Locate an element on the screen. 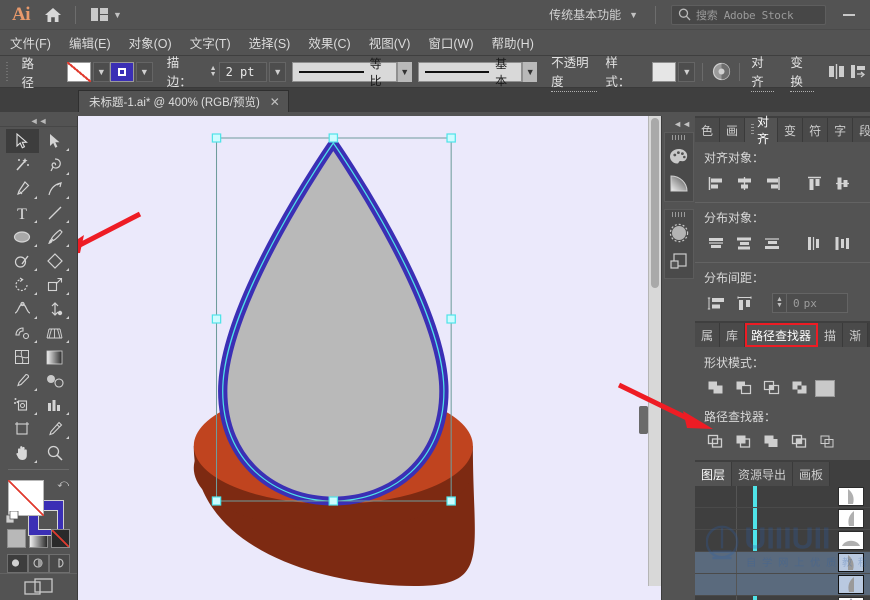 The image size is (870, 600). artboard-tool is located at coordinates (22, 429).